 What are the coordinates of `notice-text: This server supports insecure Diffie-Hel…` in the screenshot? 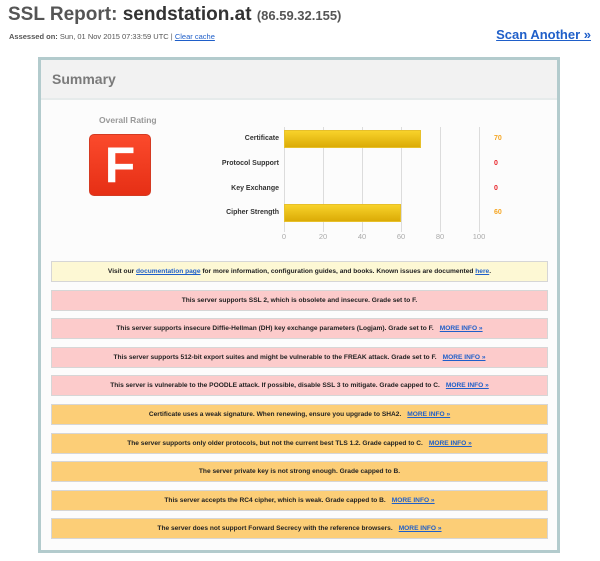 It's located at (275, 328).